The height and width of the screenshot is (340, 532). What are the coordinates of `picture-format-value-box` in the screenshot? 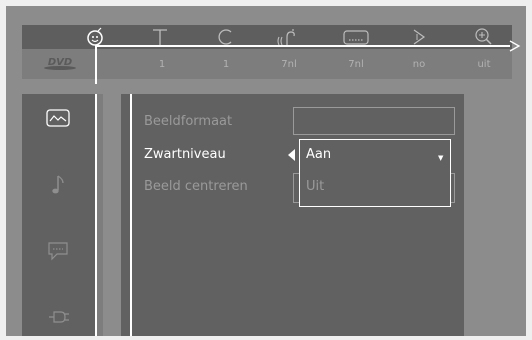 It's located at (374, 121).